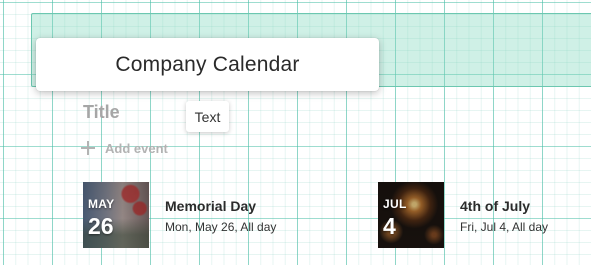 The height and width of the screenshot is (265, 591). I want to click on event-day: 26, so click(101, 226).